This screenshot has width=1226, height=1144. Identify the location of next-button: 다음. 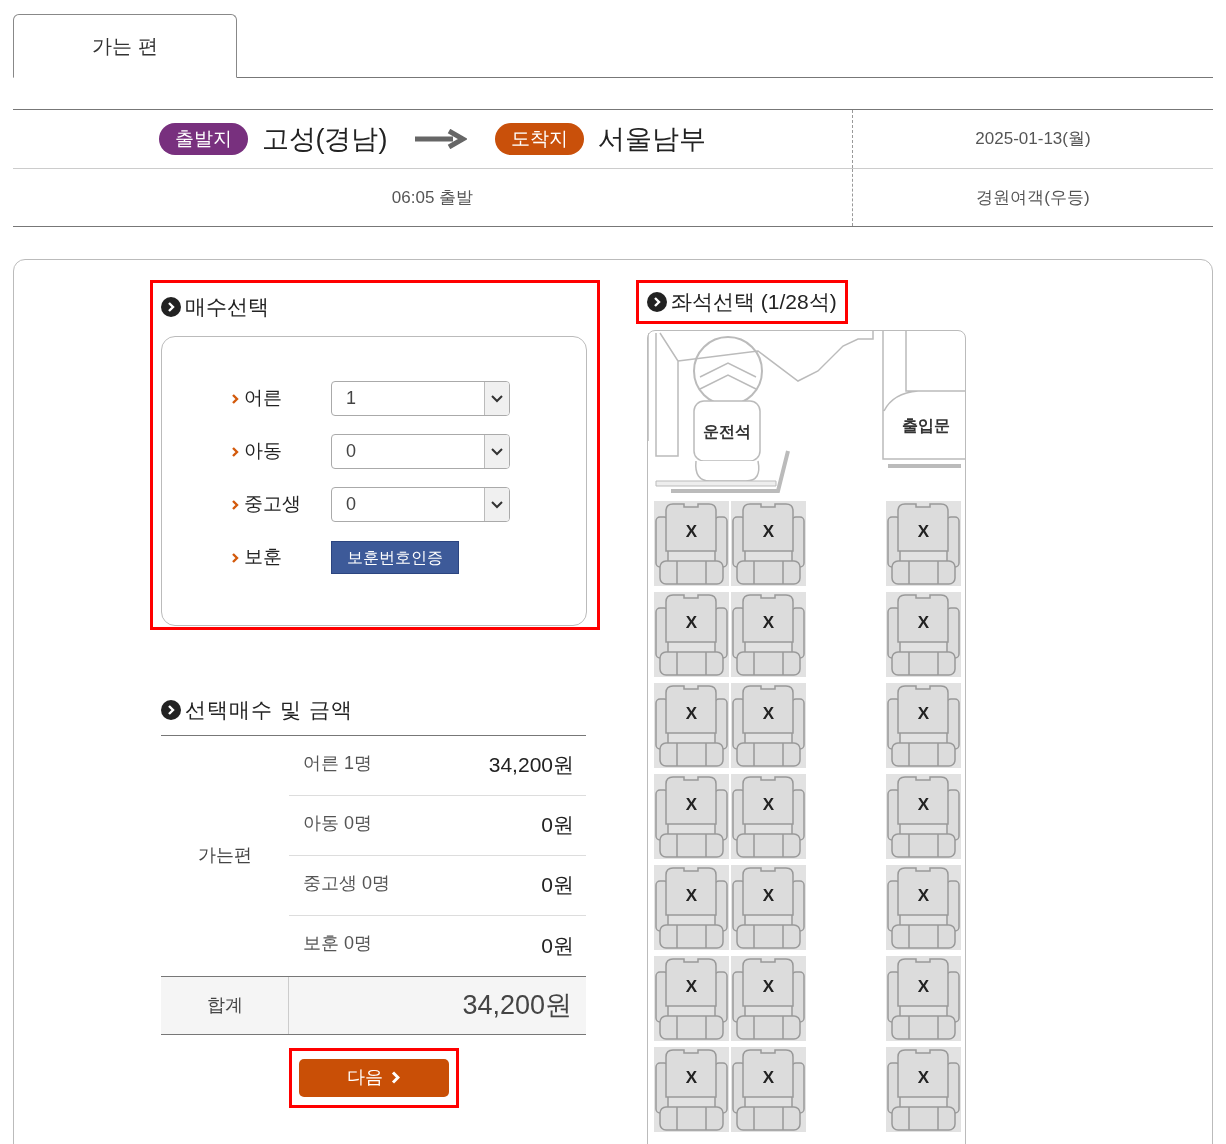
(373, 1077).